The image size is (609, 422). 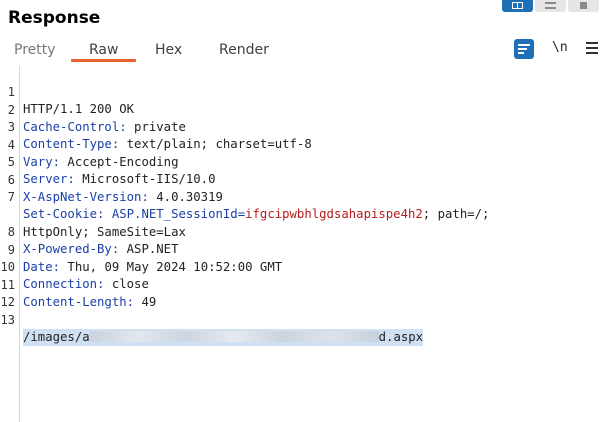 What do you see at coordinates (71, 249) in the screenshot?
I see `header-key: X-Powered-By:` at bounding box center [71, 249].